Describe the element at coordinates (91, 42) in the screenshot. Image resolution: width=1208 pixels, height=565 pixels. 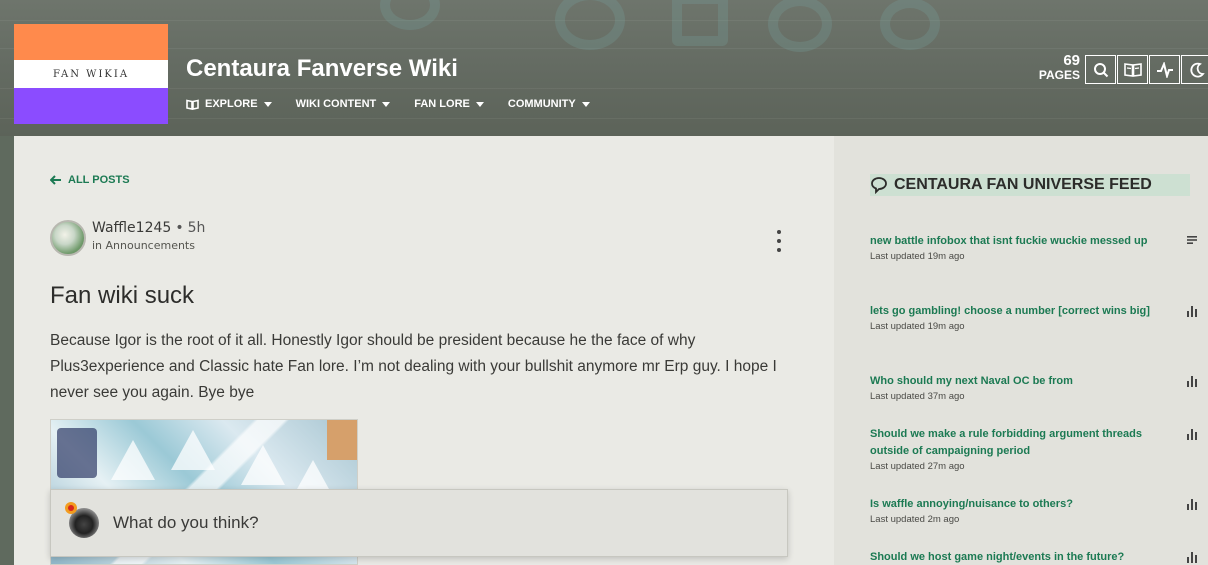
I see `logo-orange-band` at that location.